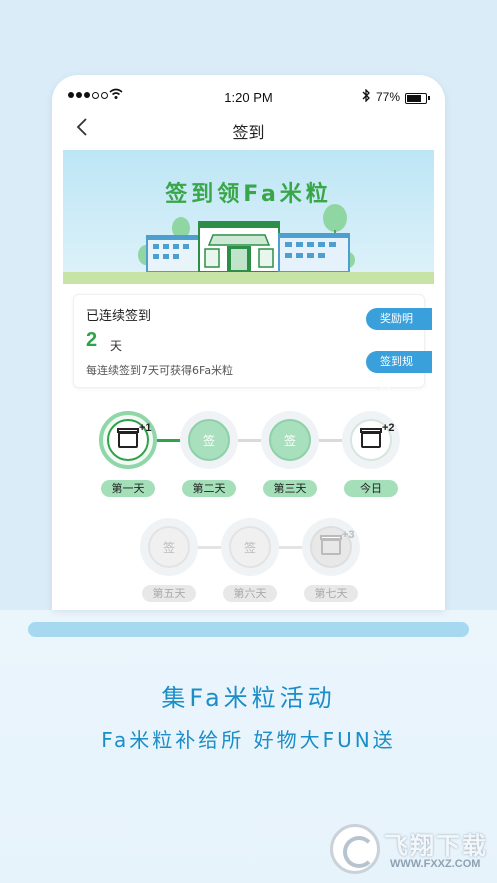  I want to click on day-1-label: 第一天, so click(128, 488).